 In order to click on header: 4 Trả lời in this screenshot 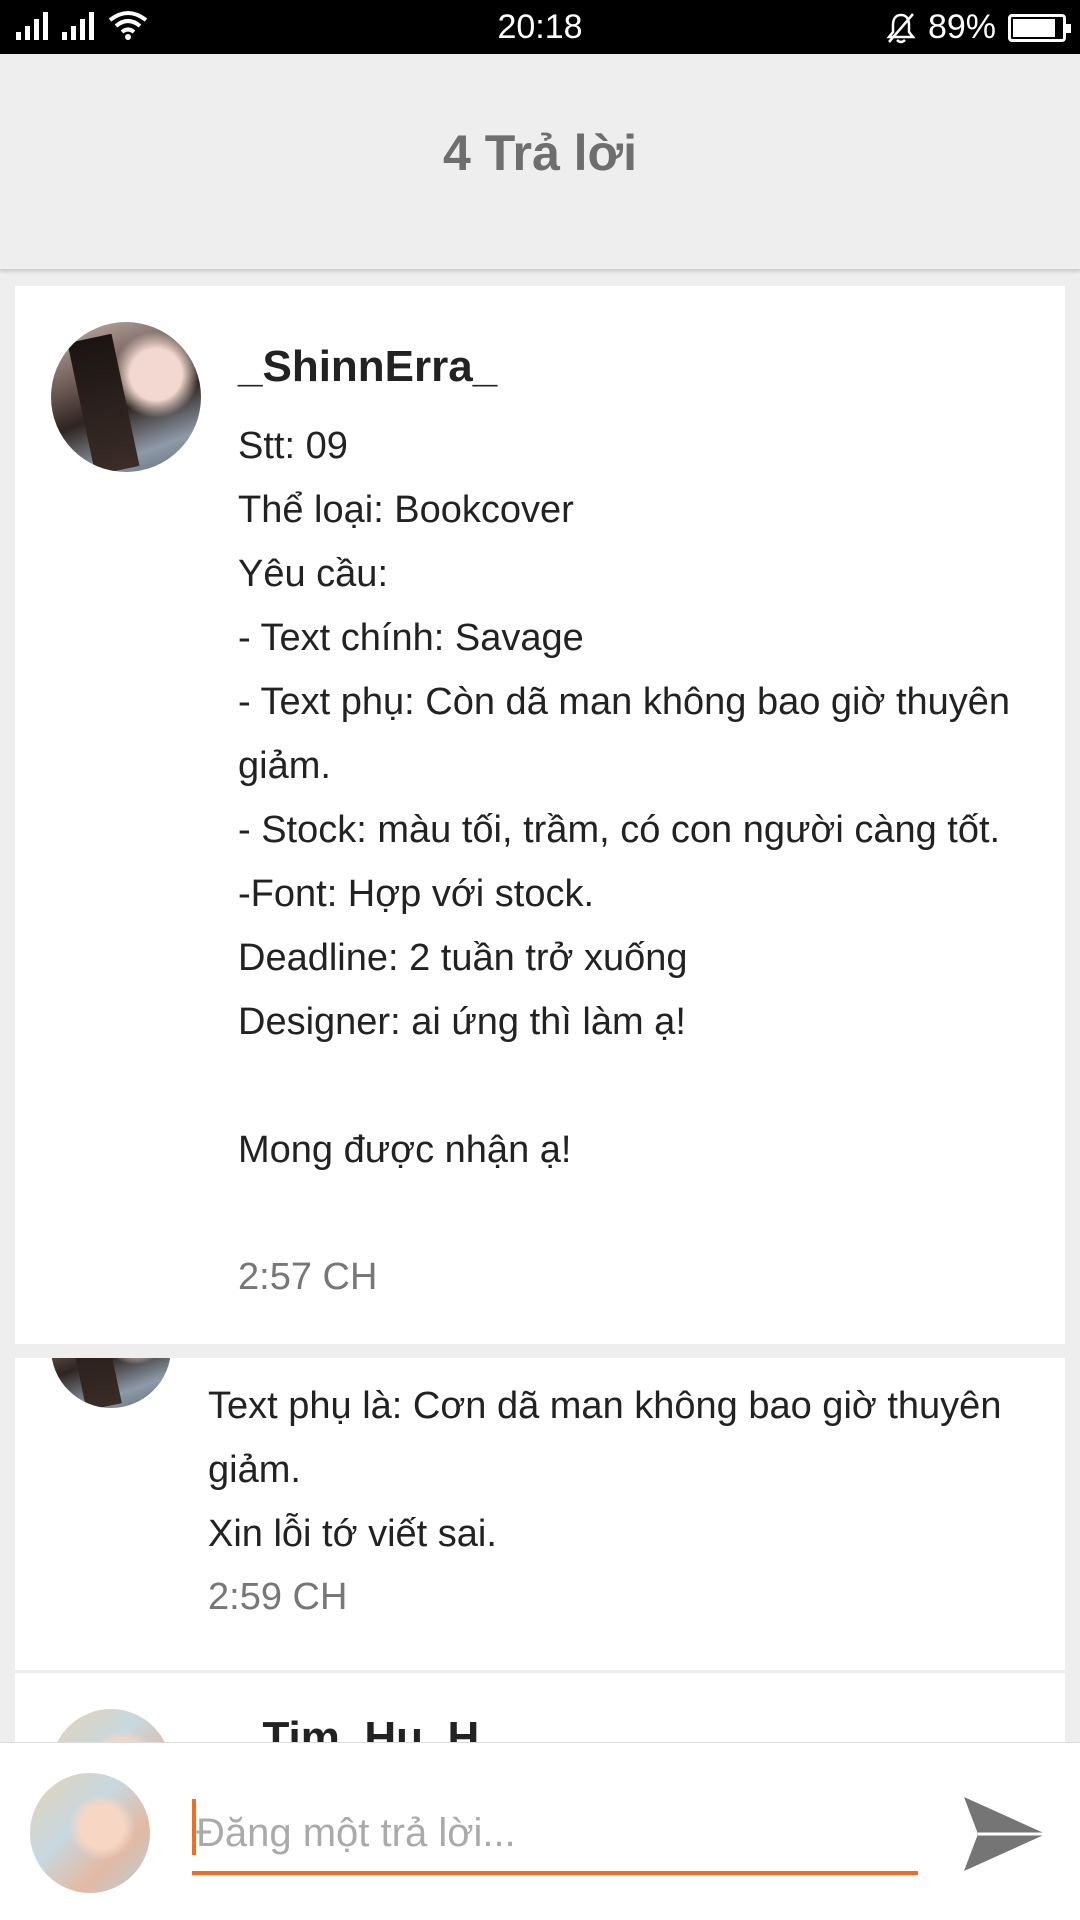, I will do `click(540, 162)`.